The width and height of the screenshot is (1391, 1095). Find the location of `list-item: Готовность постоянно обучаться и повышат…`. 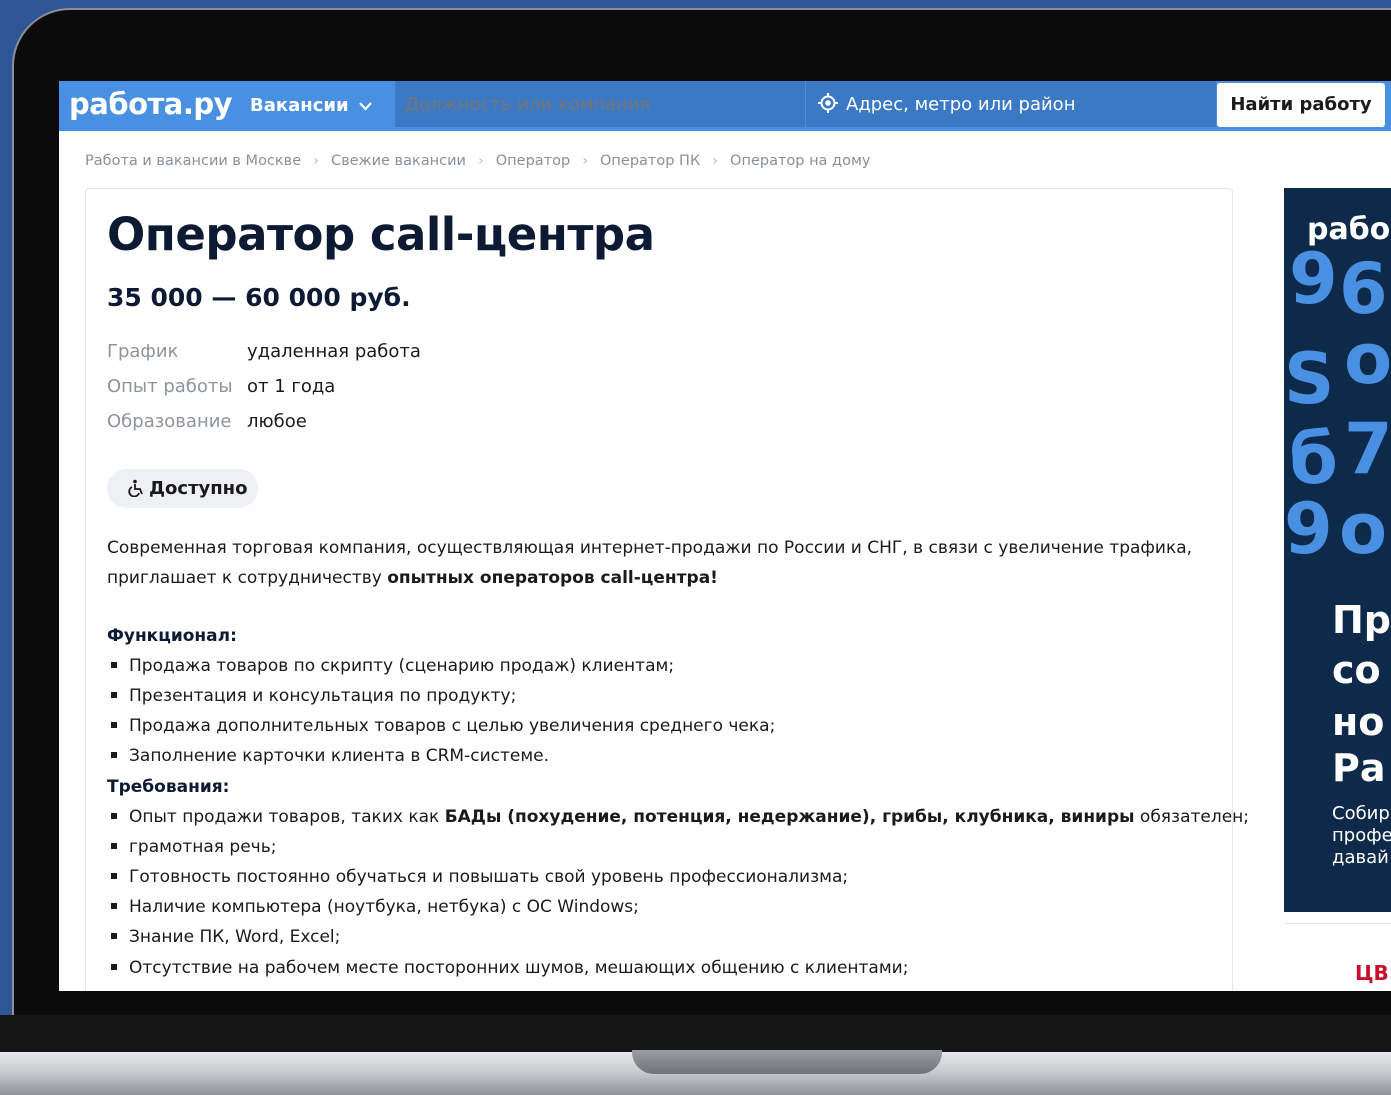

list-item: Готовность постоянно обучаться и повышат… is located at coordinates (477, 877).